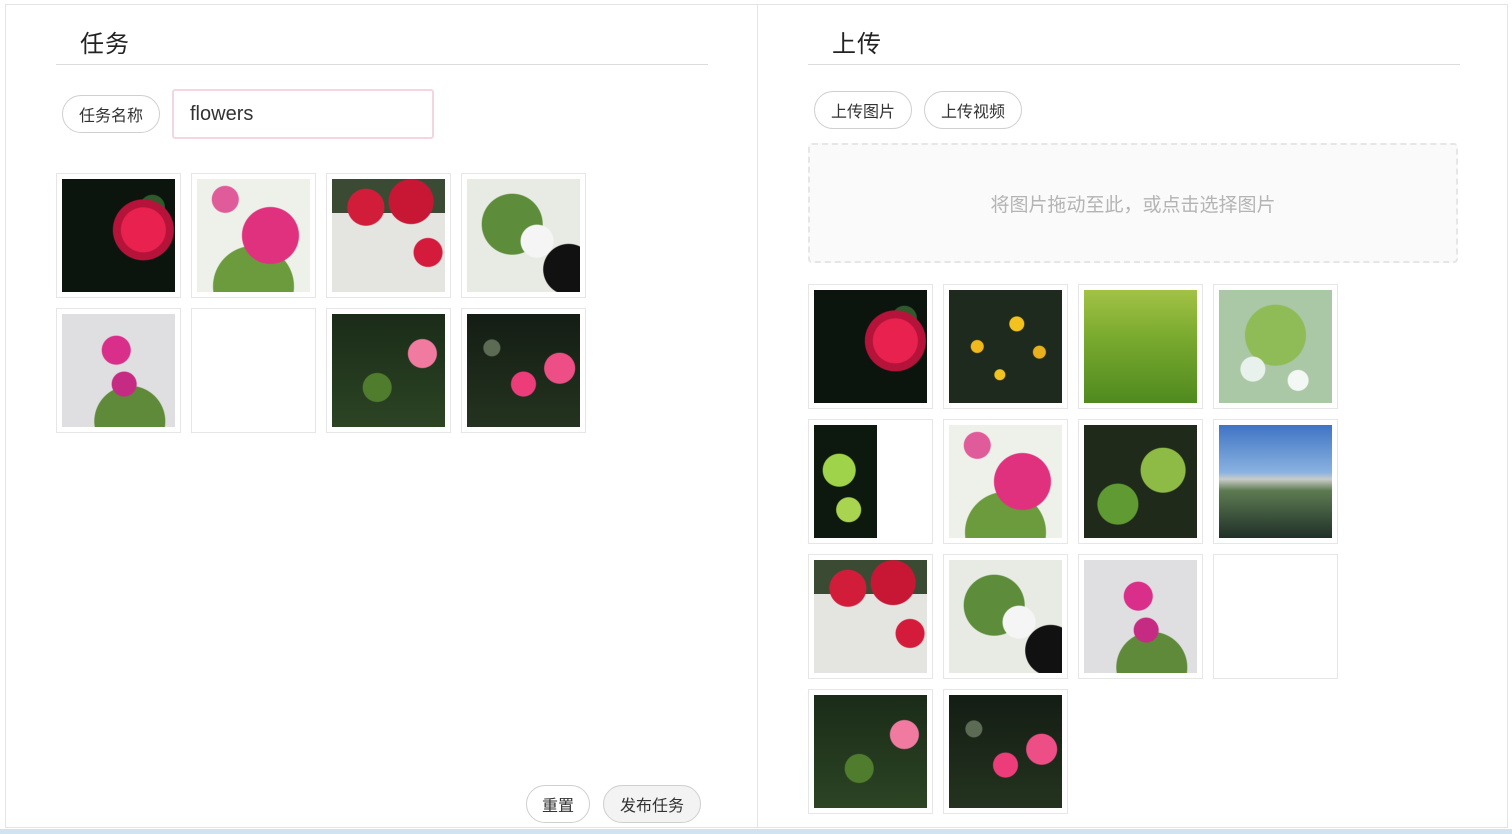 This screenshot has height=834, width=1512. I want to click on task-name-label: 任务名称, so click(111, 114).